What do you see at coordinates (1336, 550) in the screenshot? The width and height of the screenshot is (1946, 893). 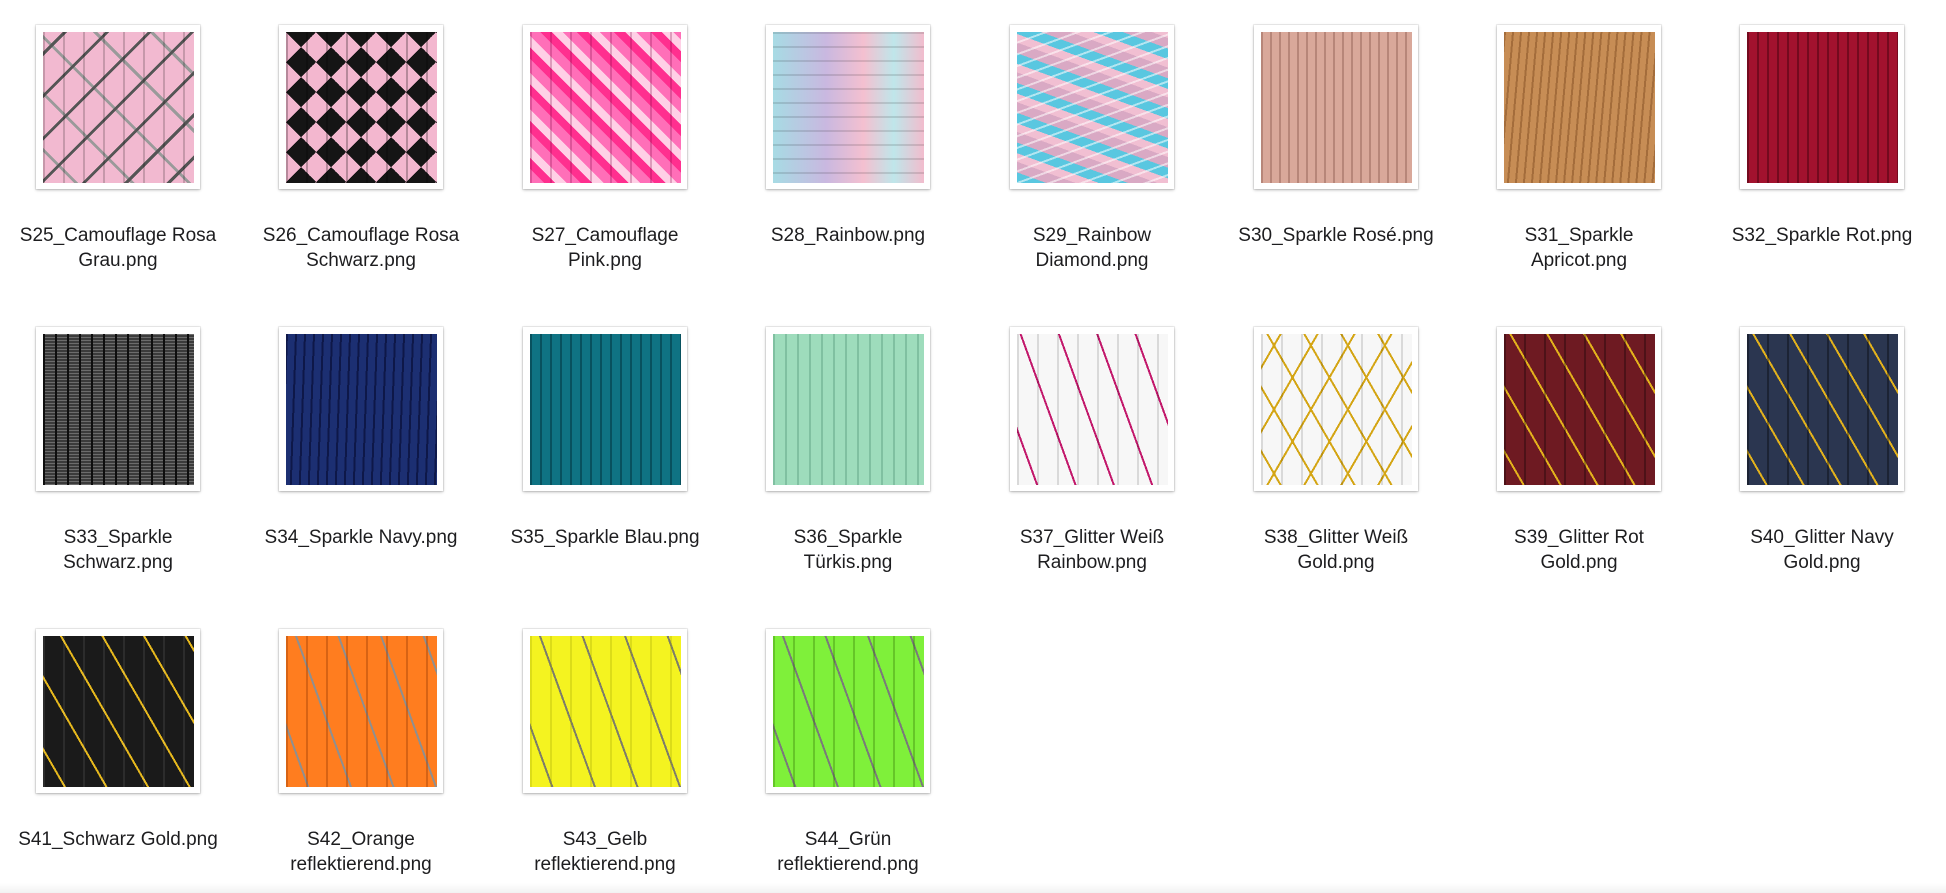 I see `file-name: S38_Glitter Weiß Gold.png` at bounding box center [1336, 550].